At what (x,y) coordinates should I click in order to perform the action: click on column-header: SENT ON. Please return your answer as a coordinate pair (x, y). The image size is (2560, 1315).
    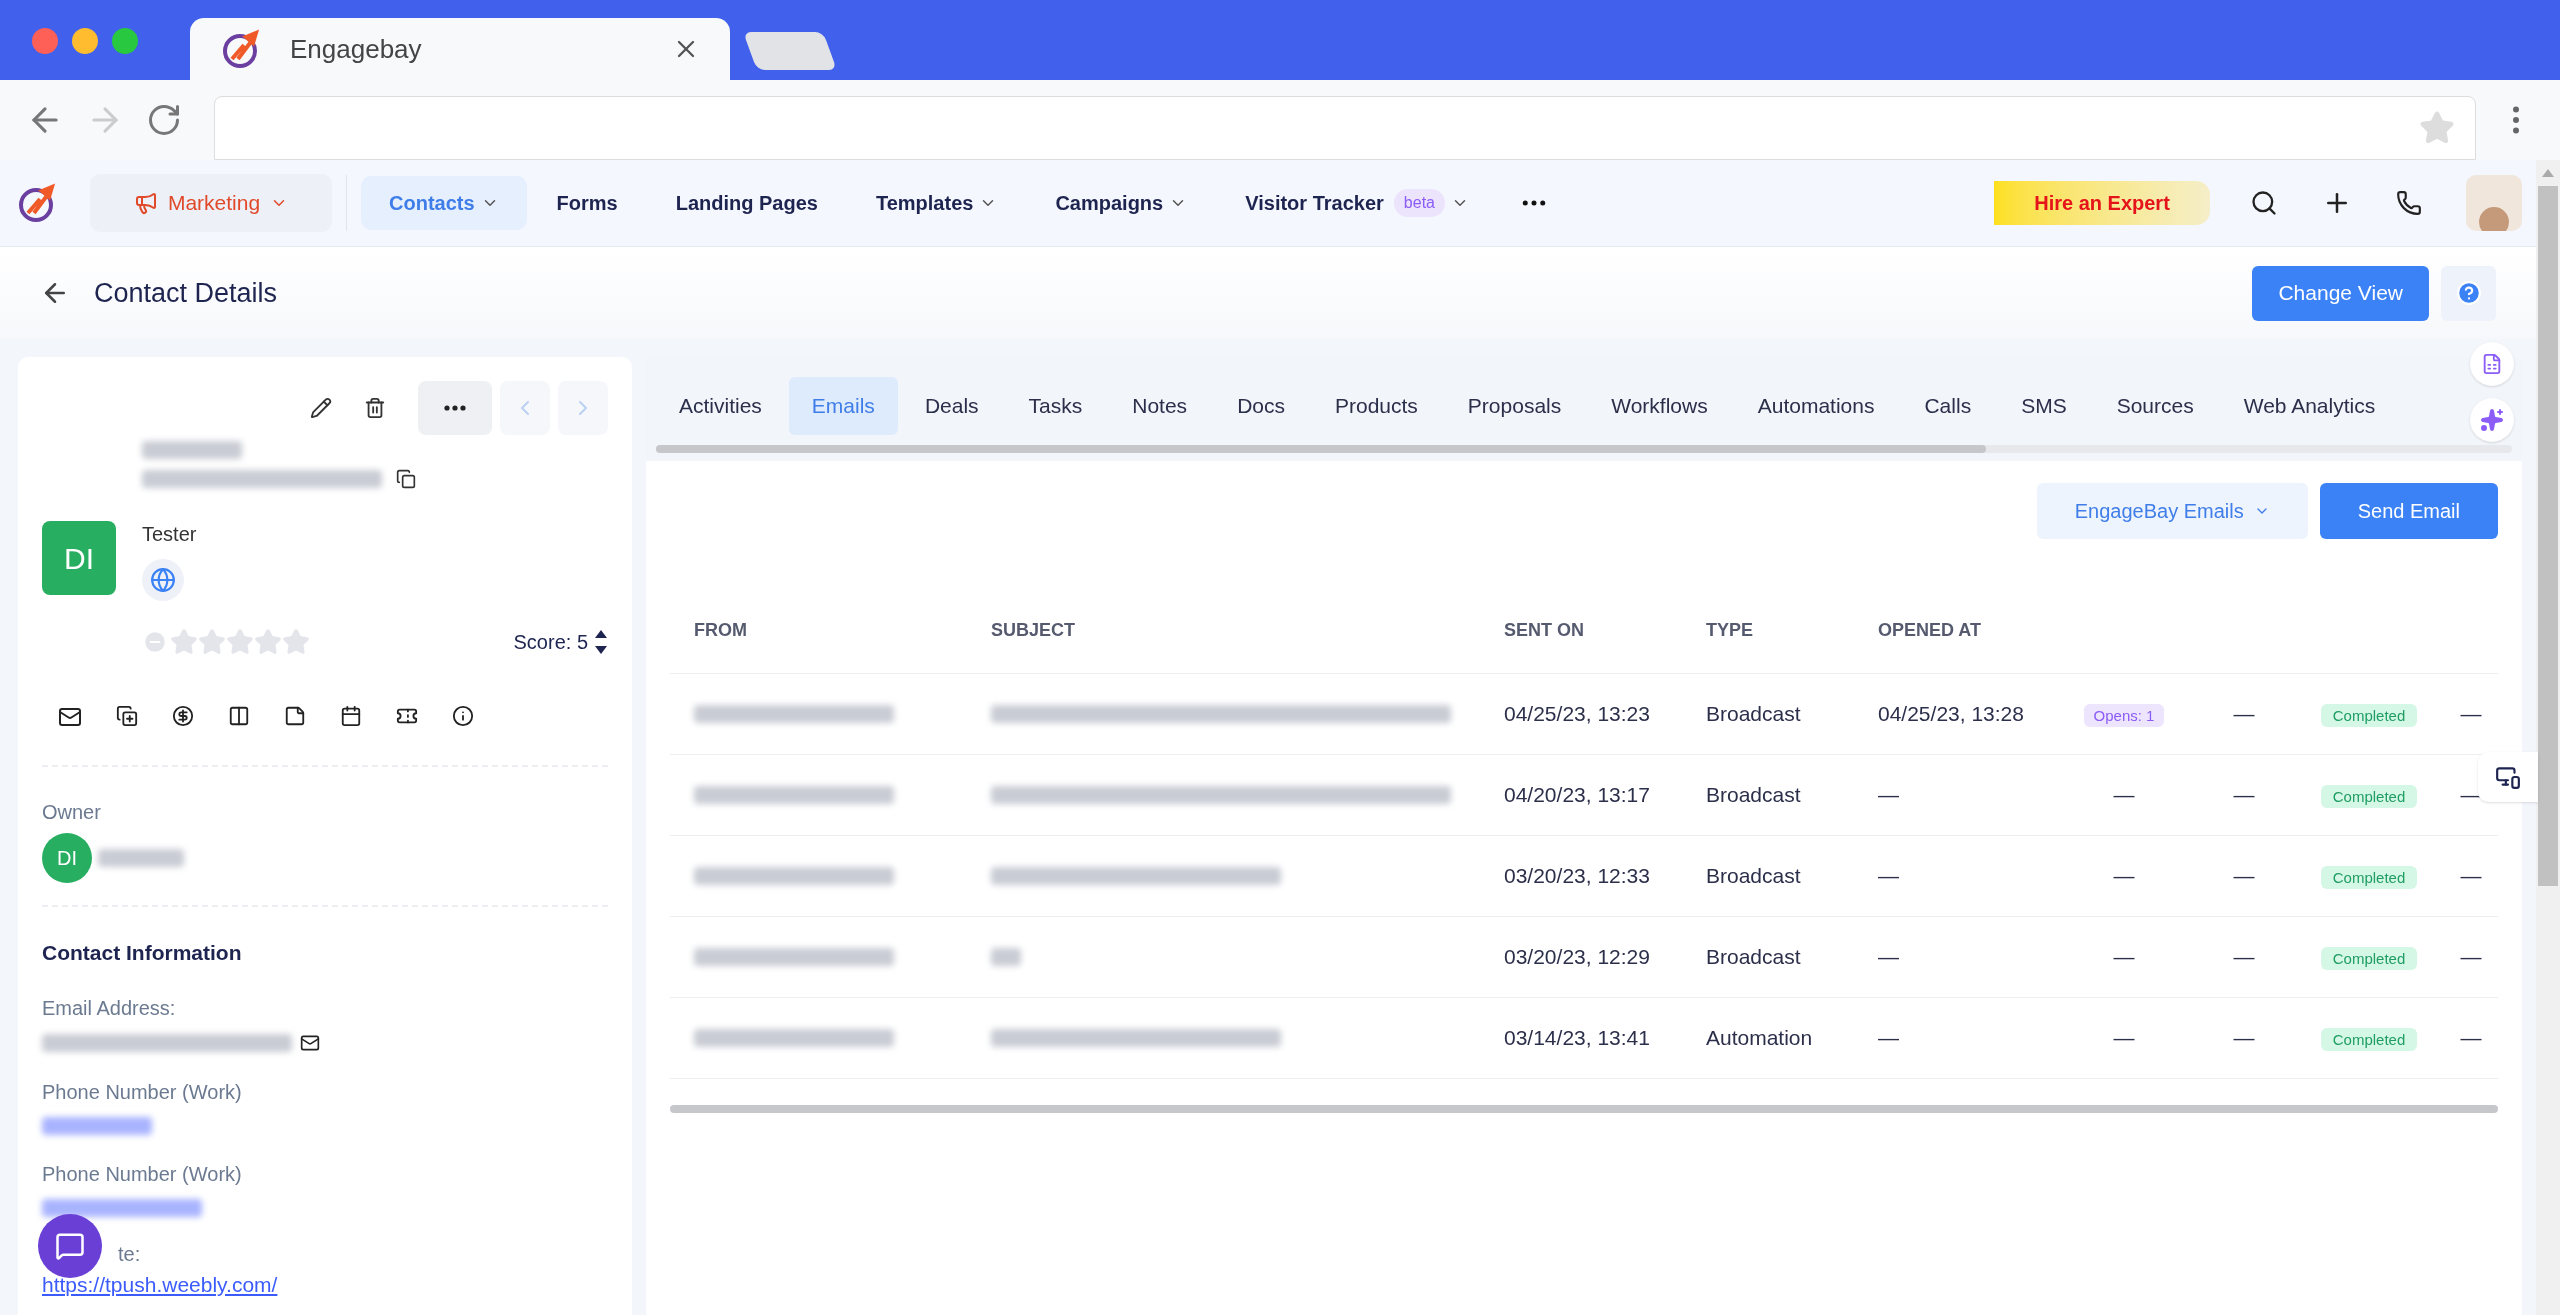
    Looking at the image, I should click on (1544, 630).